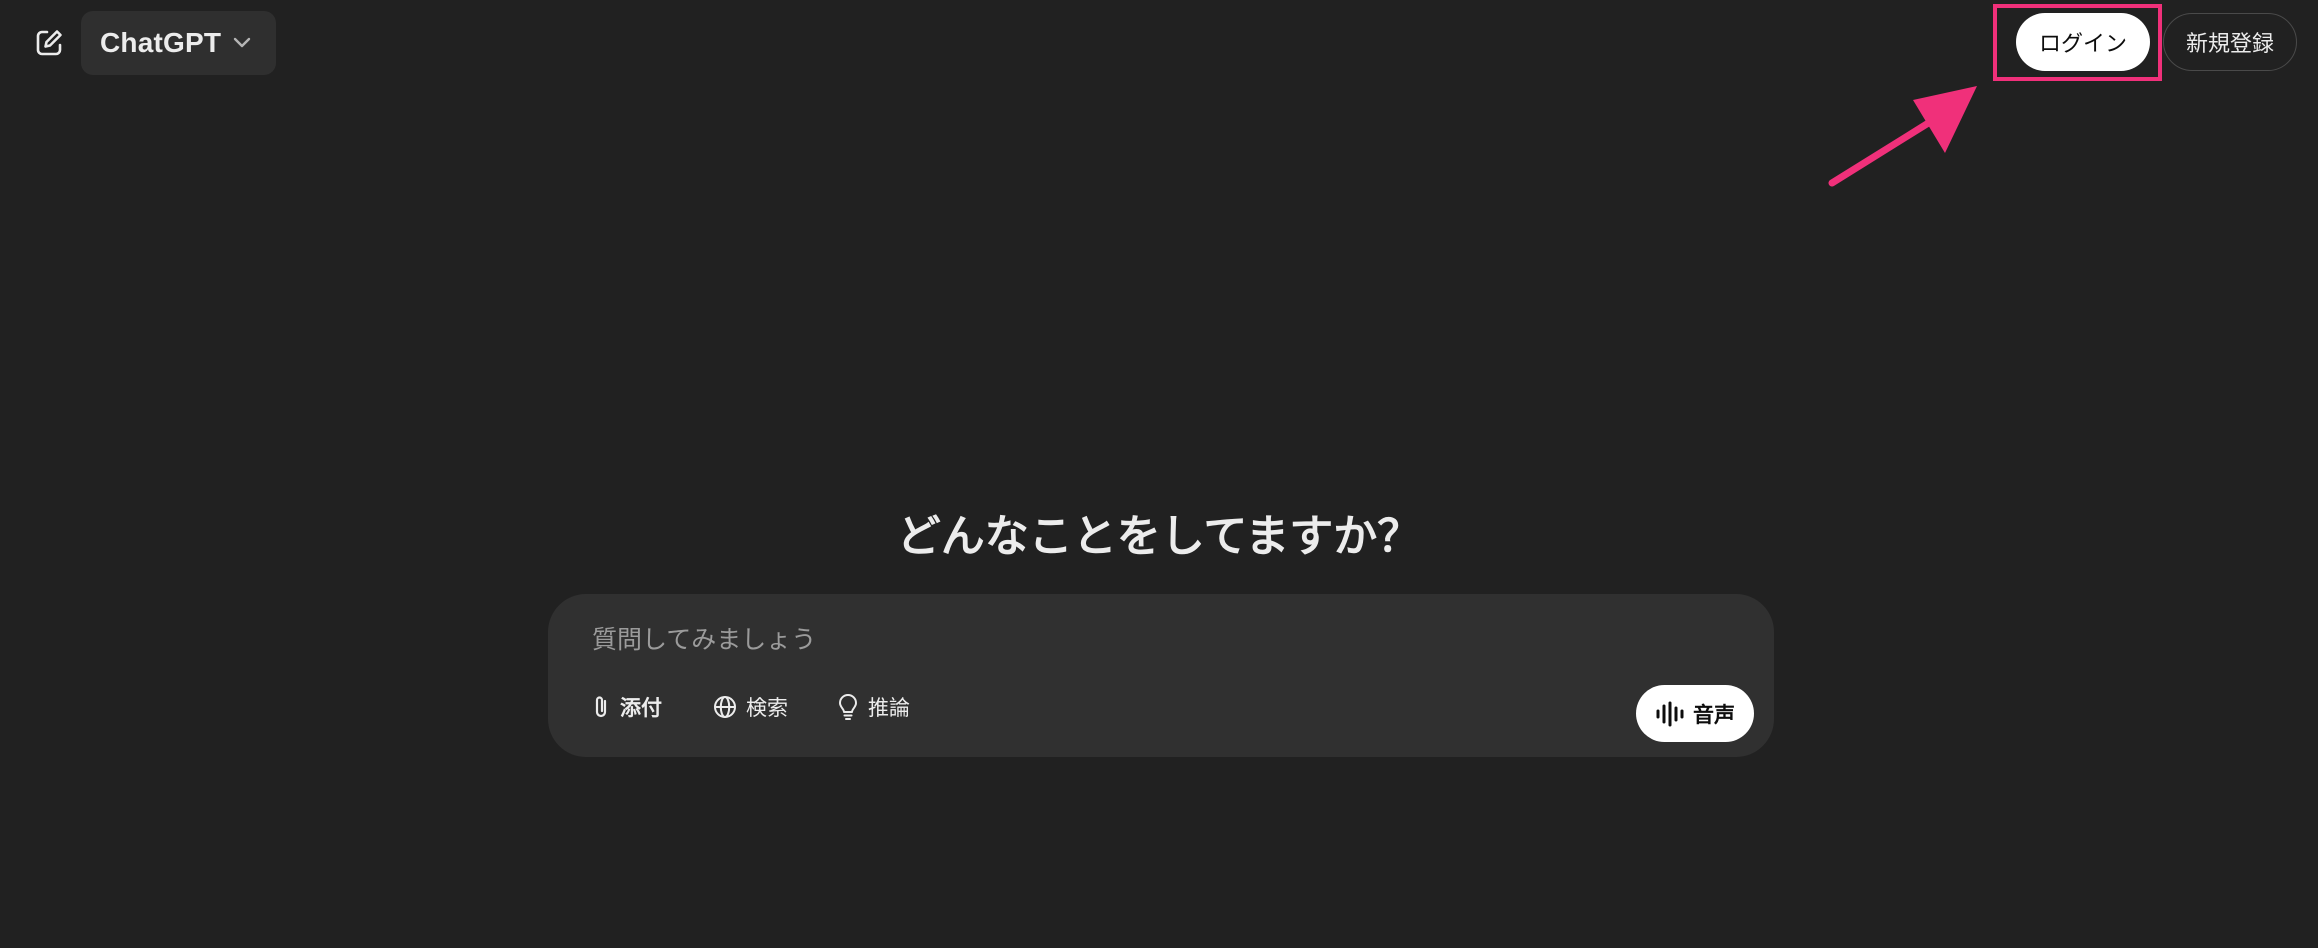  Describe the element at coordinates (1142, 639) in the screenshot. I see `prompt-input` at that location.